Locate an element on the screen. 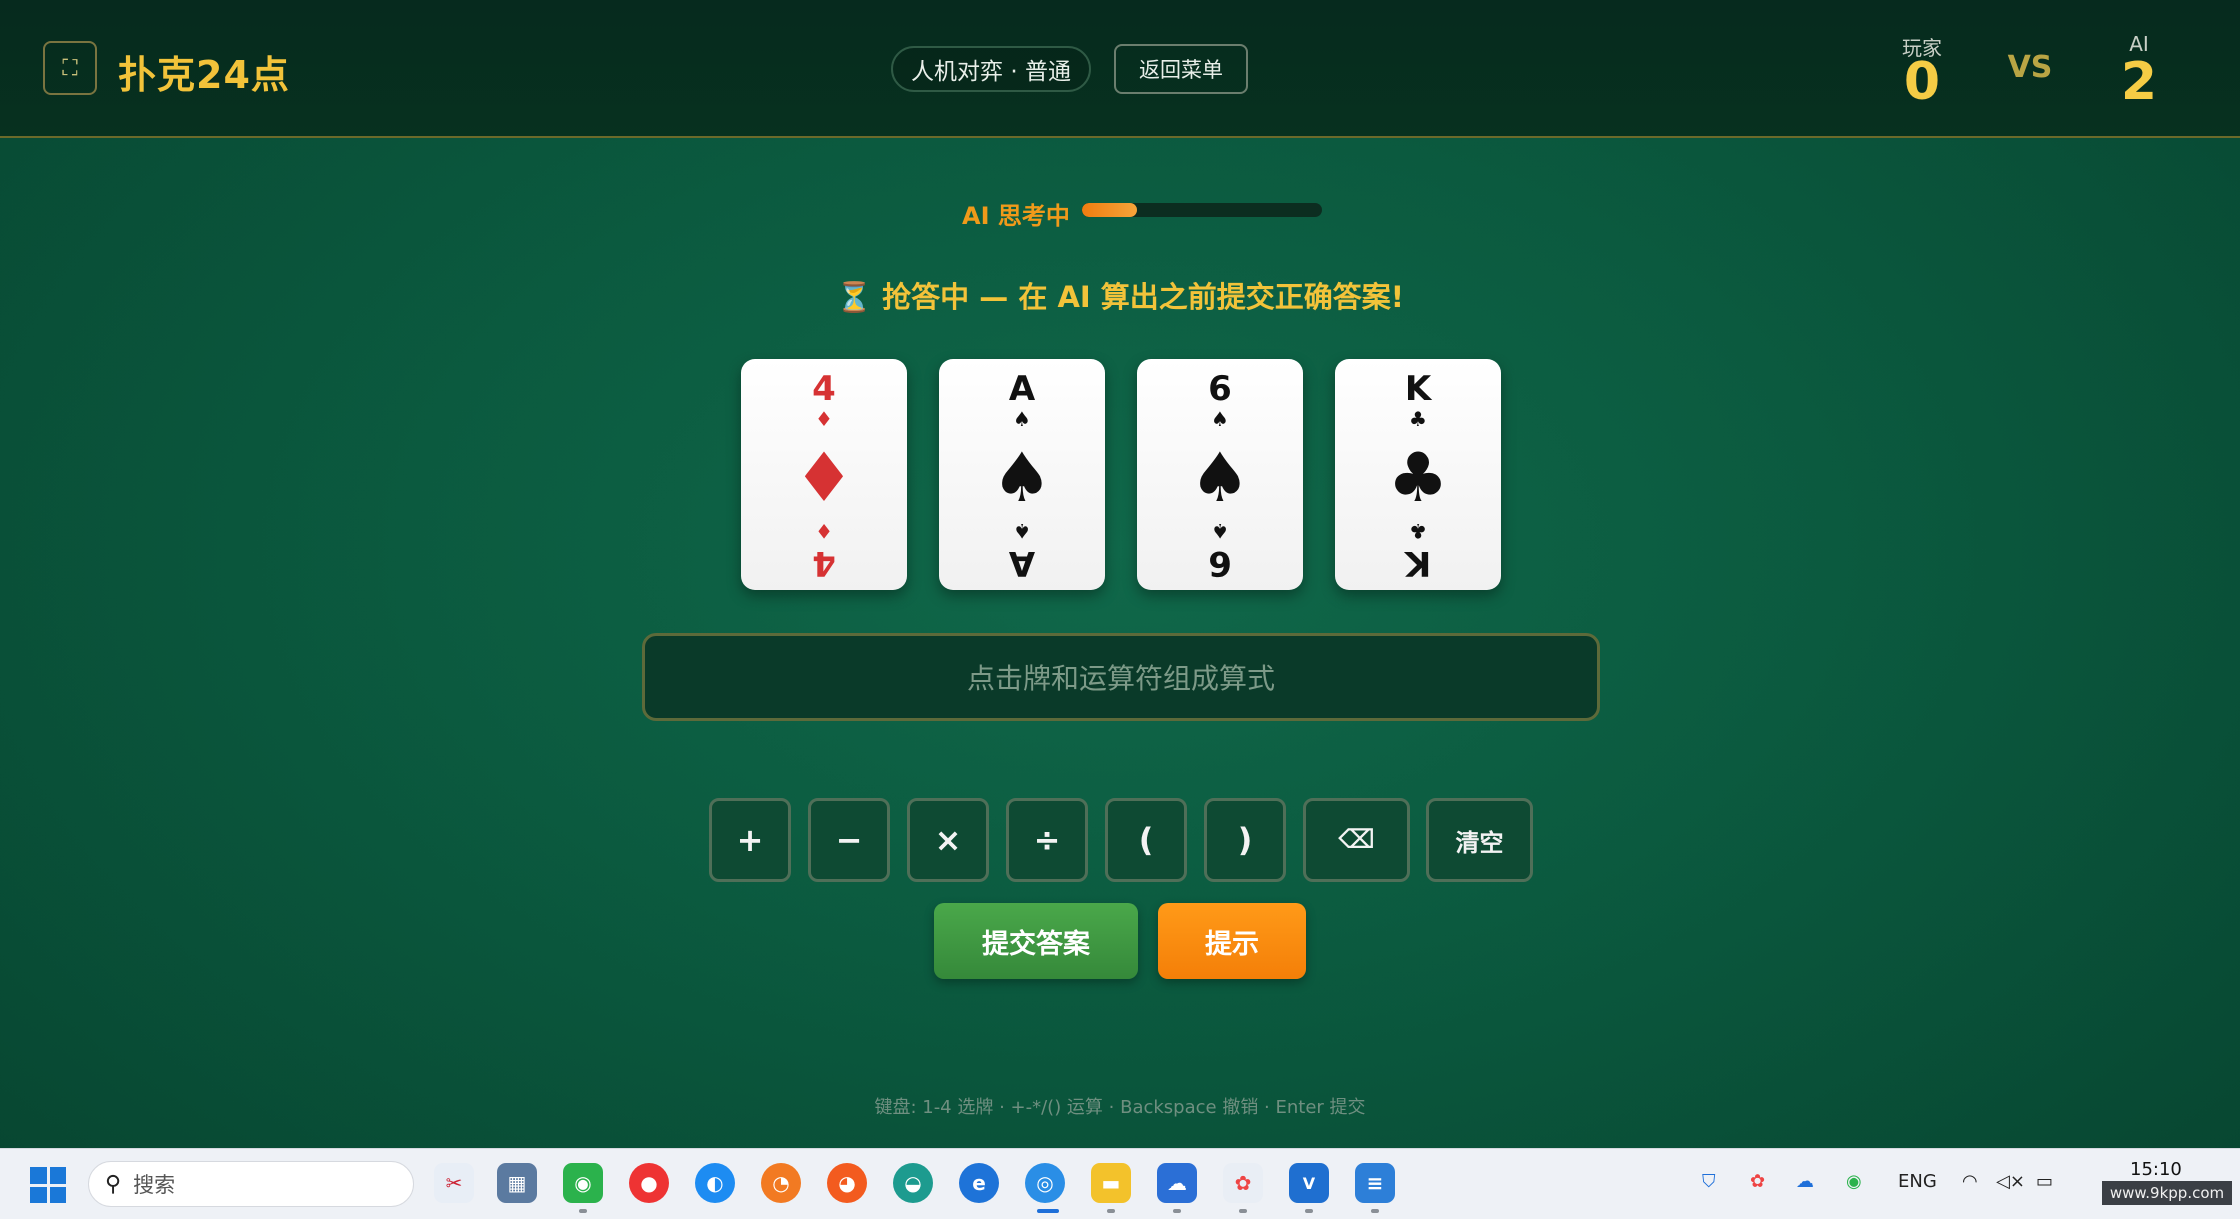 This screenshot has height=1219, width=2240. clock-time: 15:10 is located at coordinates (2156, 1169).